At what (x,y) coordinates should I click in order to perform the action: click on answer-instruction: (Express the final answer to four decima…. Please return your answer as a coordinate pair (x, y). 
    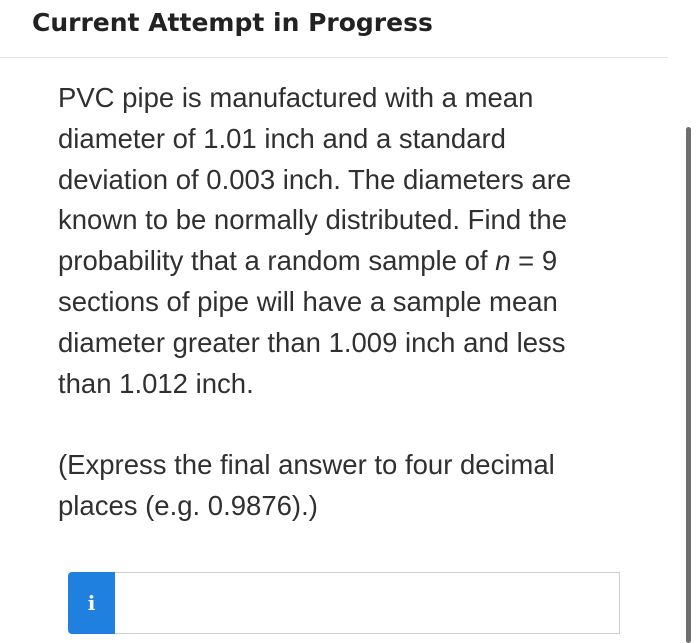
    Looking at the image, I should click on (306, 485).